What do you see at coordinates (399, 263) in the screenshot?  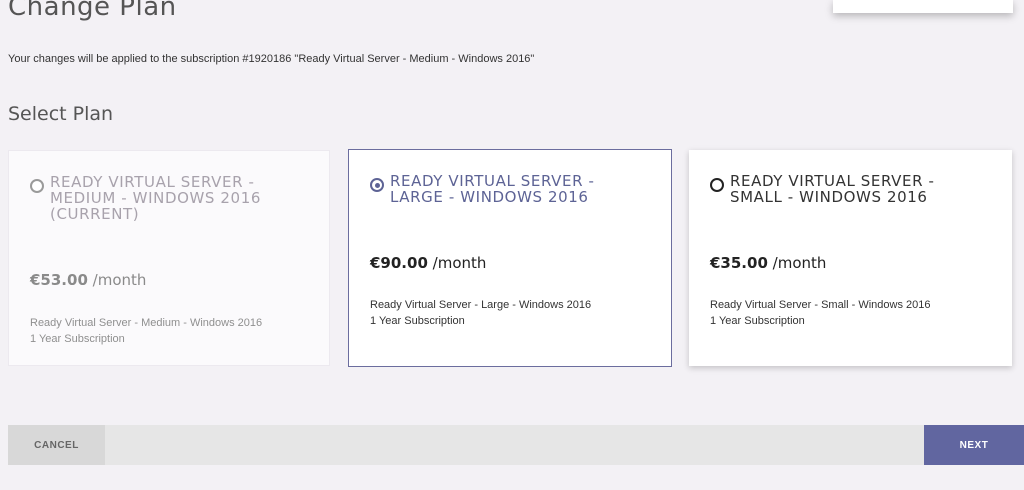 I see `price-amount: €90.00` at bounding box center [399, 263].